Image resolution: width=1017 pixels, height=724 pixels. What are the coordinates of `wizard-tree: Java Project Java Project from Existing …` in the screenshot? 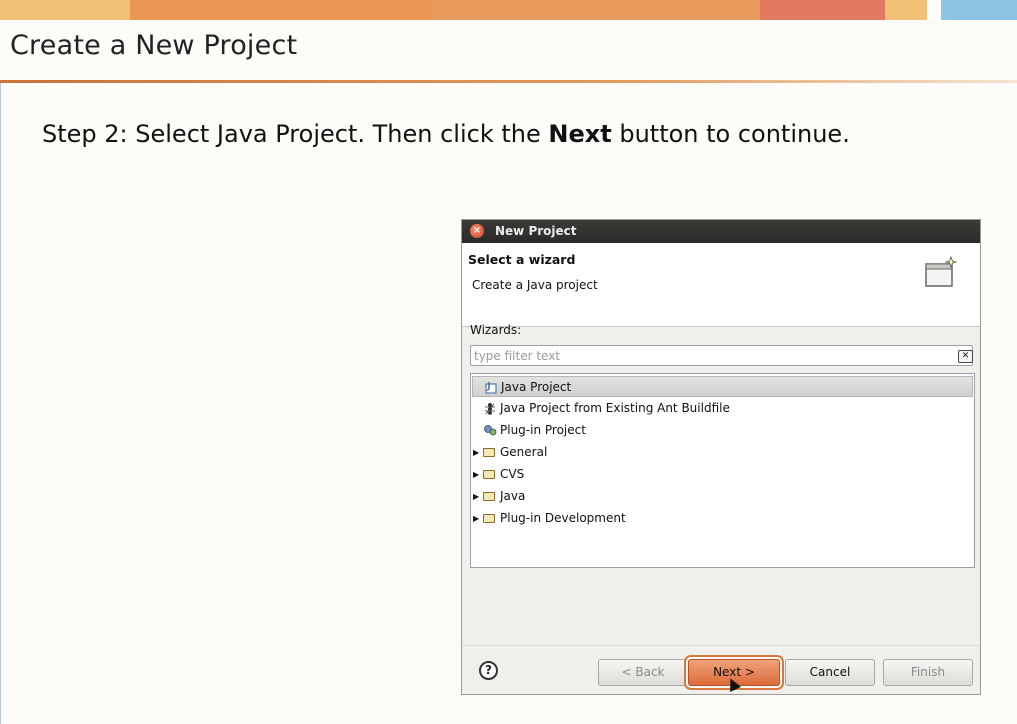 It's located at (722, 470).